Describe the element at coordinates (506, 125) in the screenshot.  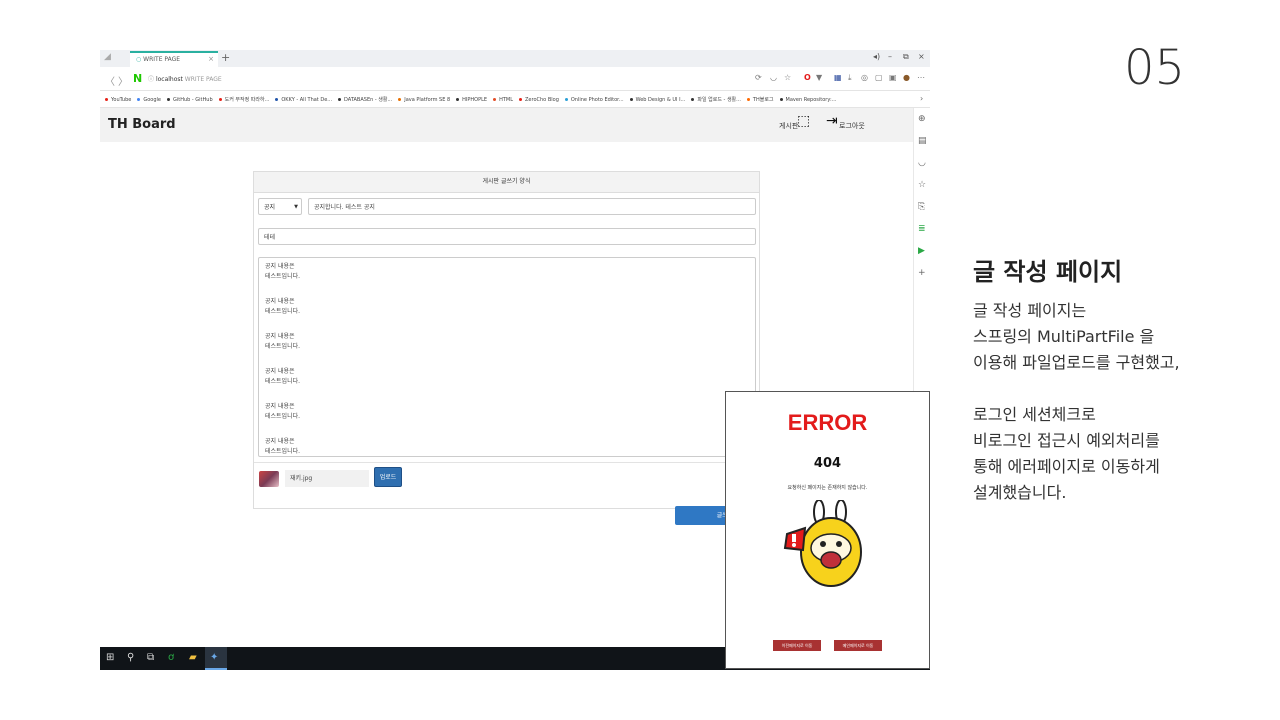
I see `app-navbar: TH Board 게시판 ⬚ ⇥ 로그아웃` at that location.